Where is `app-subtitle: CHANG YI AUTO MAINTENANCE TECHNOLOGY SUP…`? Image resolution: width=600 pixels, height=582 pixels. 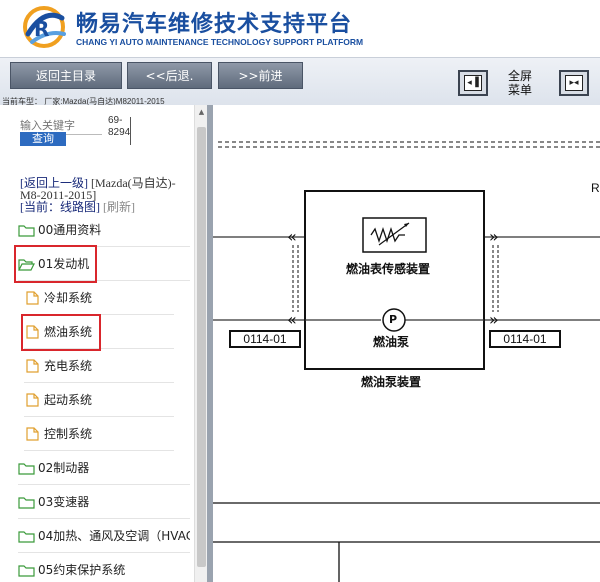 app-subtitle: CHANG YI AUTO MAINTENANCE TECHNOLOGY SUP… is located at coordinates (220, 42).